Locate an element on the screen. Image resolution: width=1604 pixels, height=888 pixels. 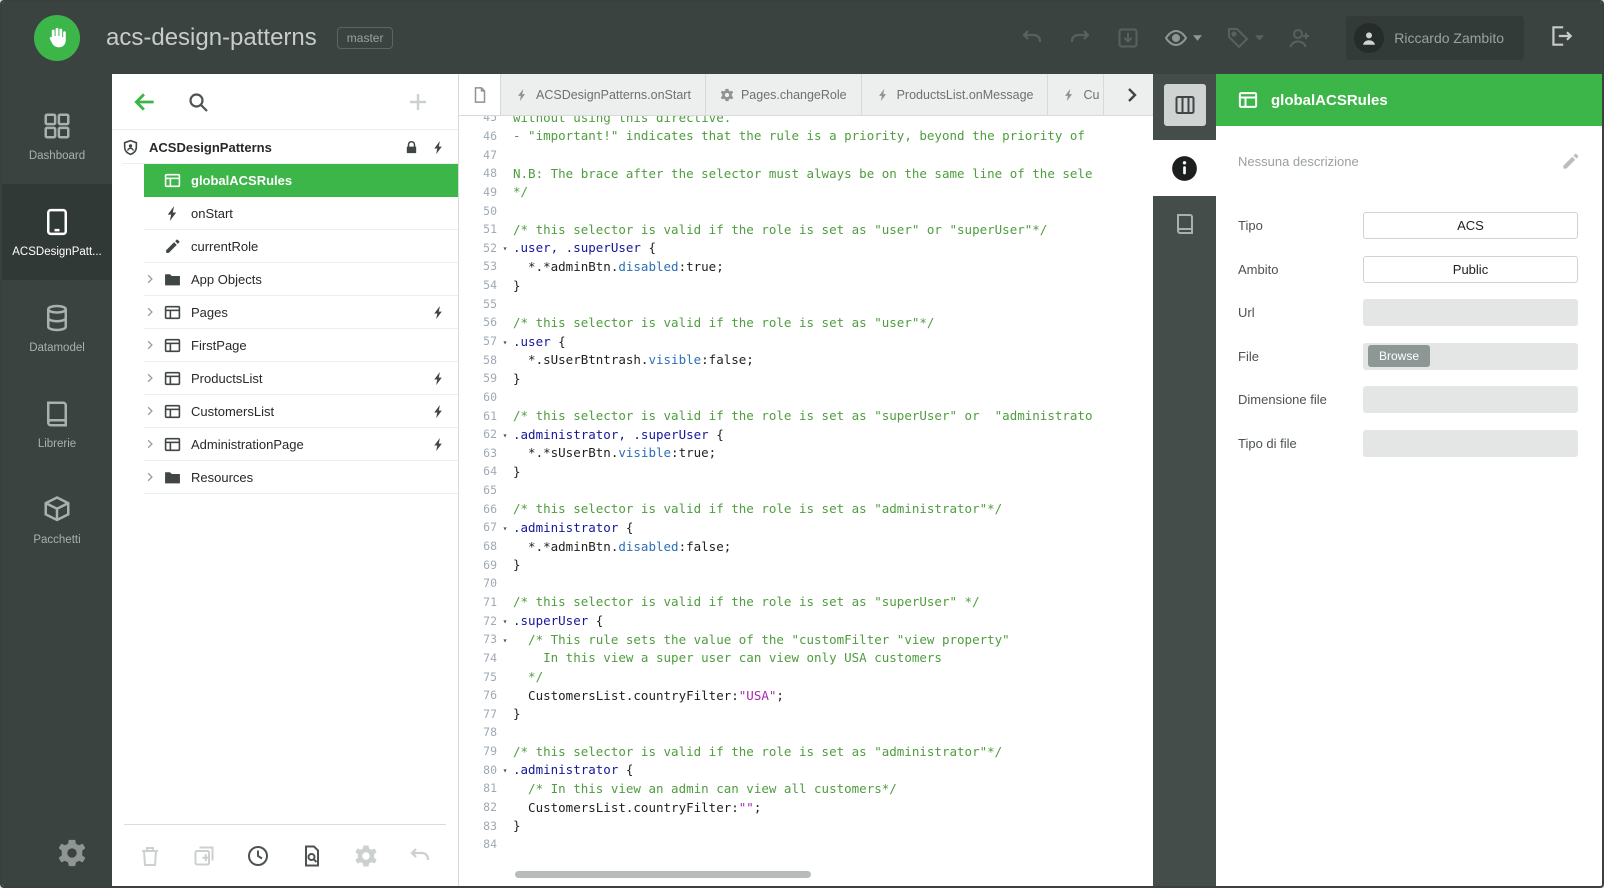
app-logo is located at coordinates (57, 38).